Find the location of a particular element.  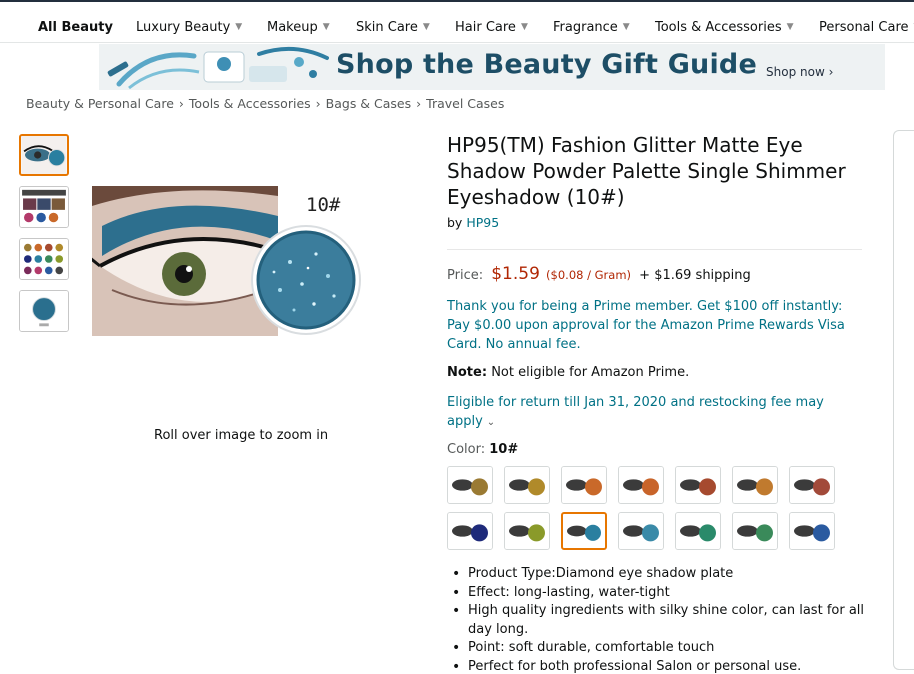

glitter-pan-image is located at coordinates (306, 280).